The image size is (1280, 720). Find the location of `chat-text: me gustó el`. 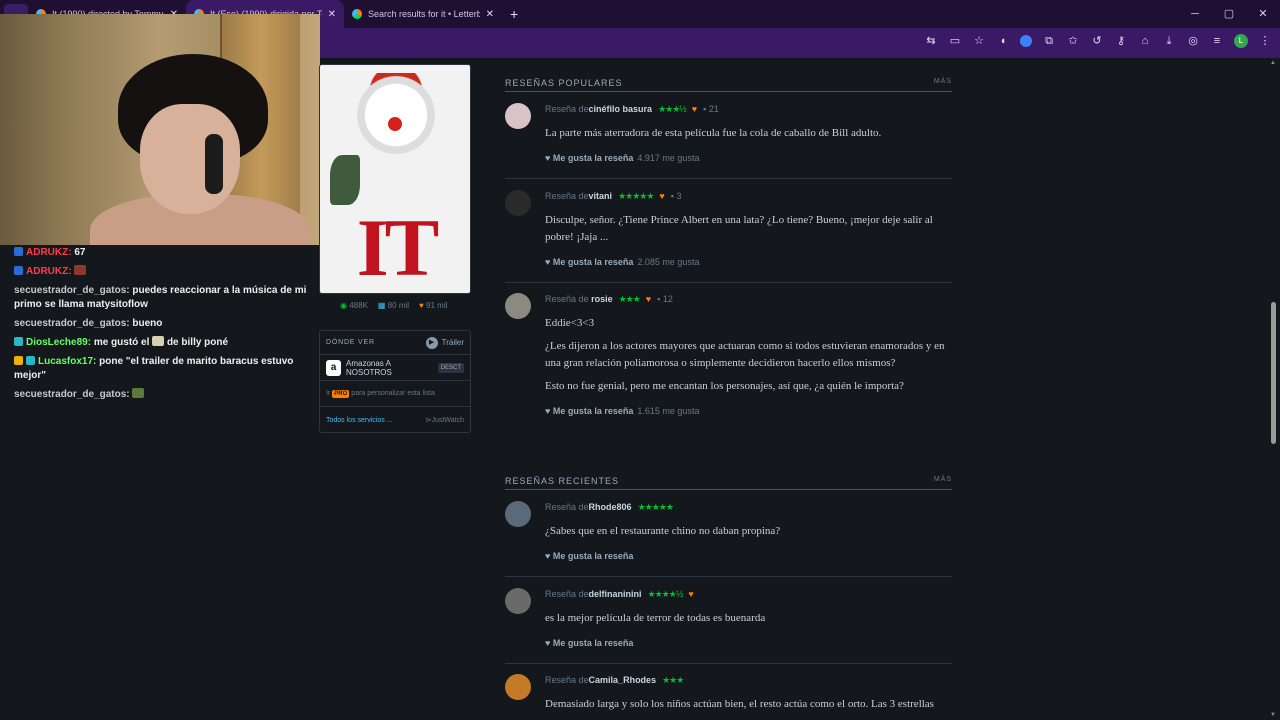

chat-text: me gustó el is located at coordinates (121, 342).